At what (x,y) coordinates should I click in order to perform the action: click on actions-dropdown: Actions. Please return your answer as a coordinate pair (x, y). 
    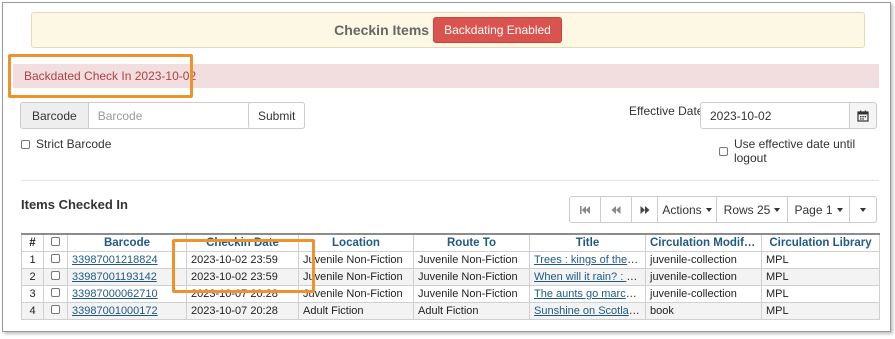
    Looking at the image, I should click on (687, 209).